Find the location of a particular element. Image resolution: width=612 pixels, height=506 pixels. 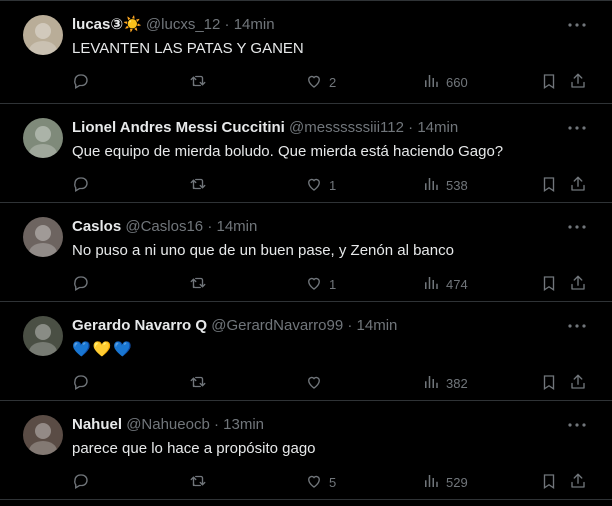

tweet-text: parece que lo hace a propósito gago is located at coordinates (194, 448).